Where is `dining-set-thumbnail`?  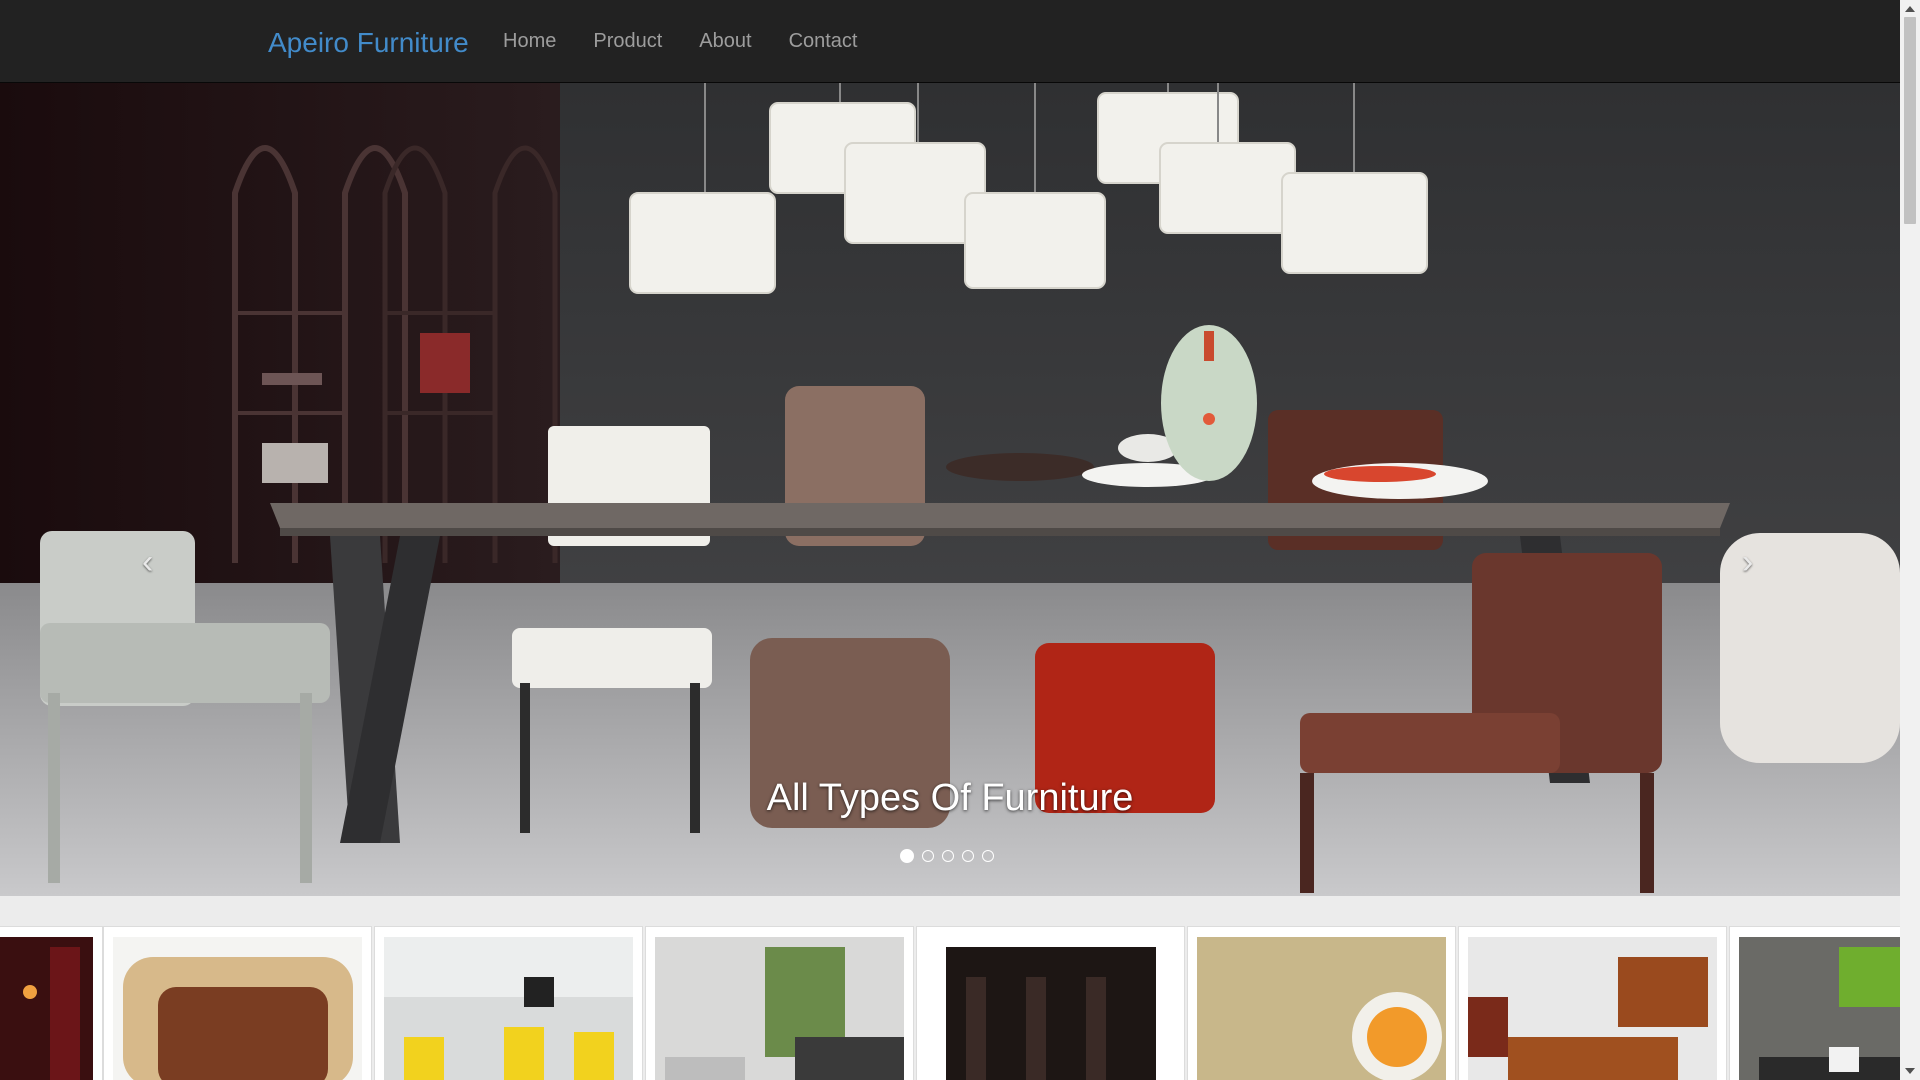 dining-set-thumbnail is located at coordinates (1050, 1008).